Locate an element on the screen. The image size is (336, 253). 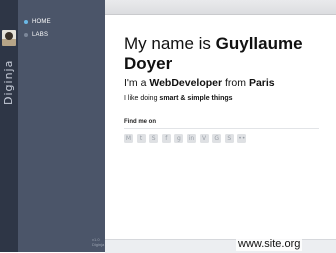
github-icon: G is located at coordinates (217, 138).